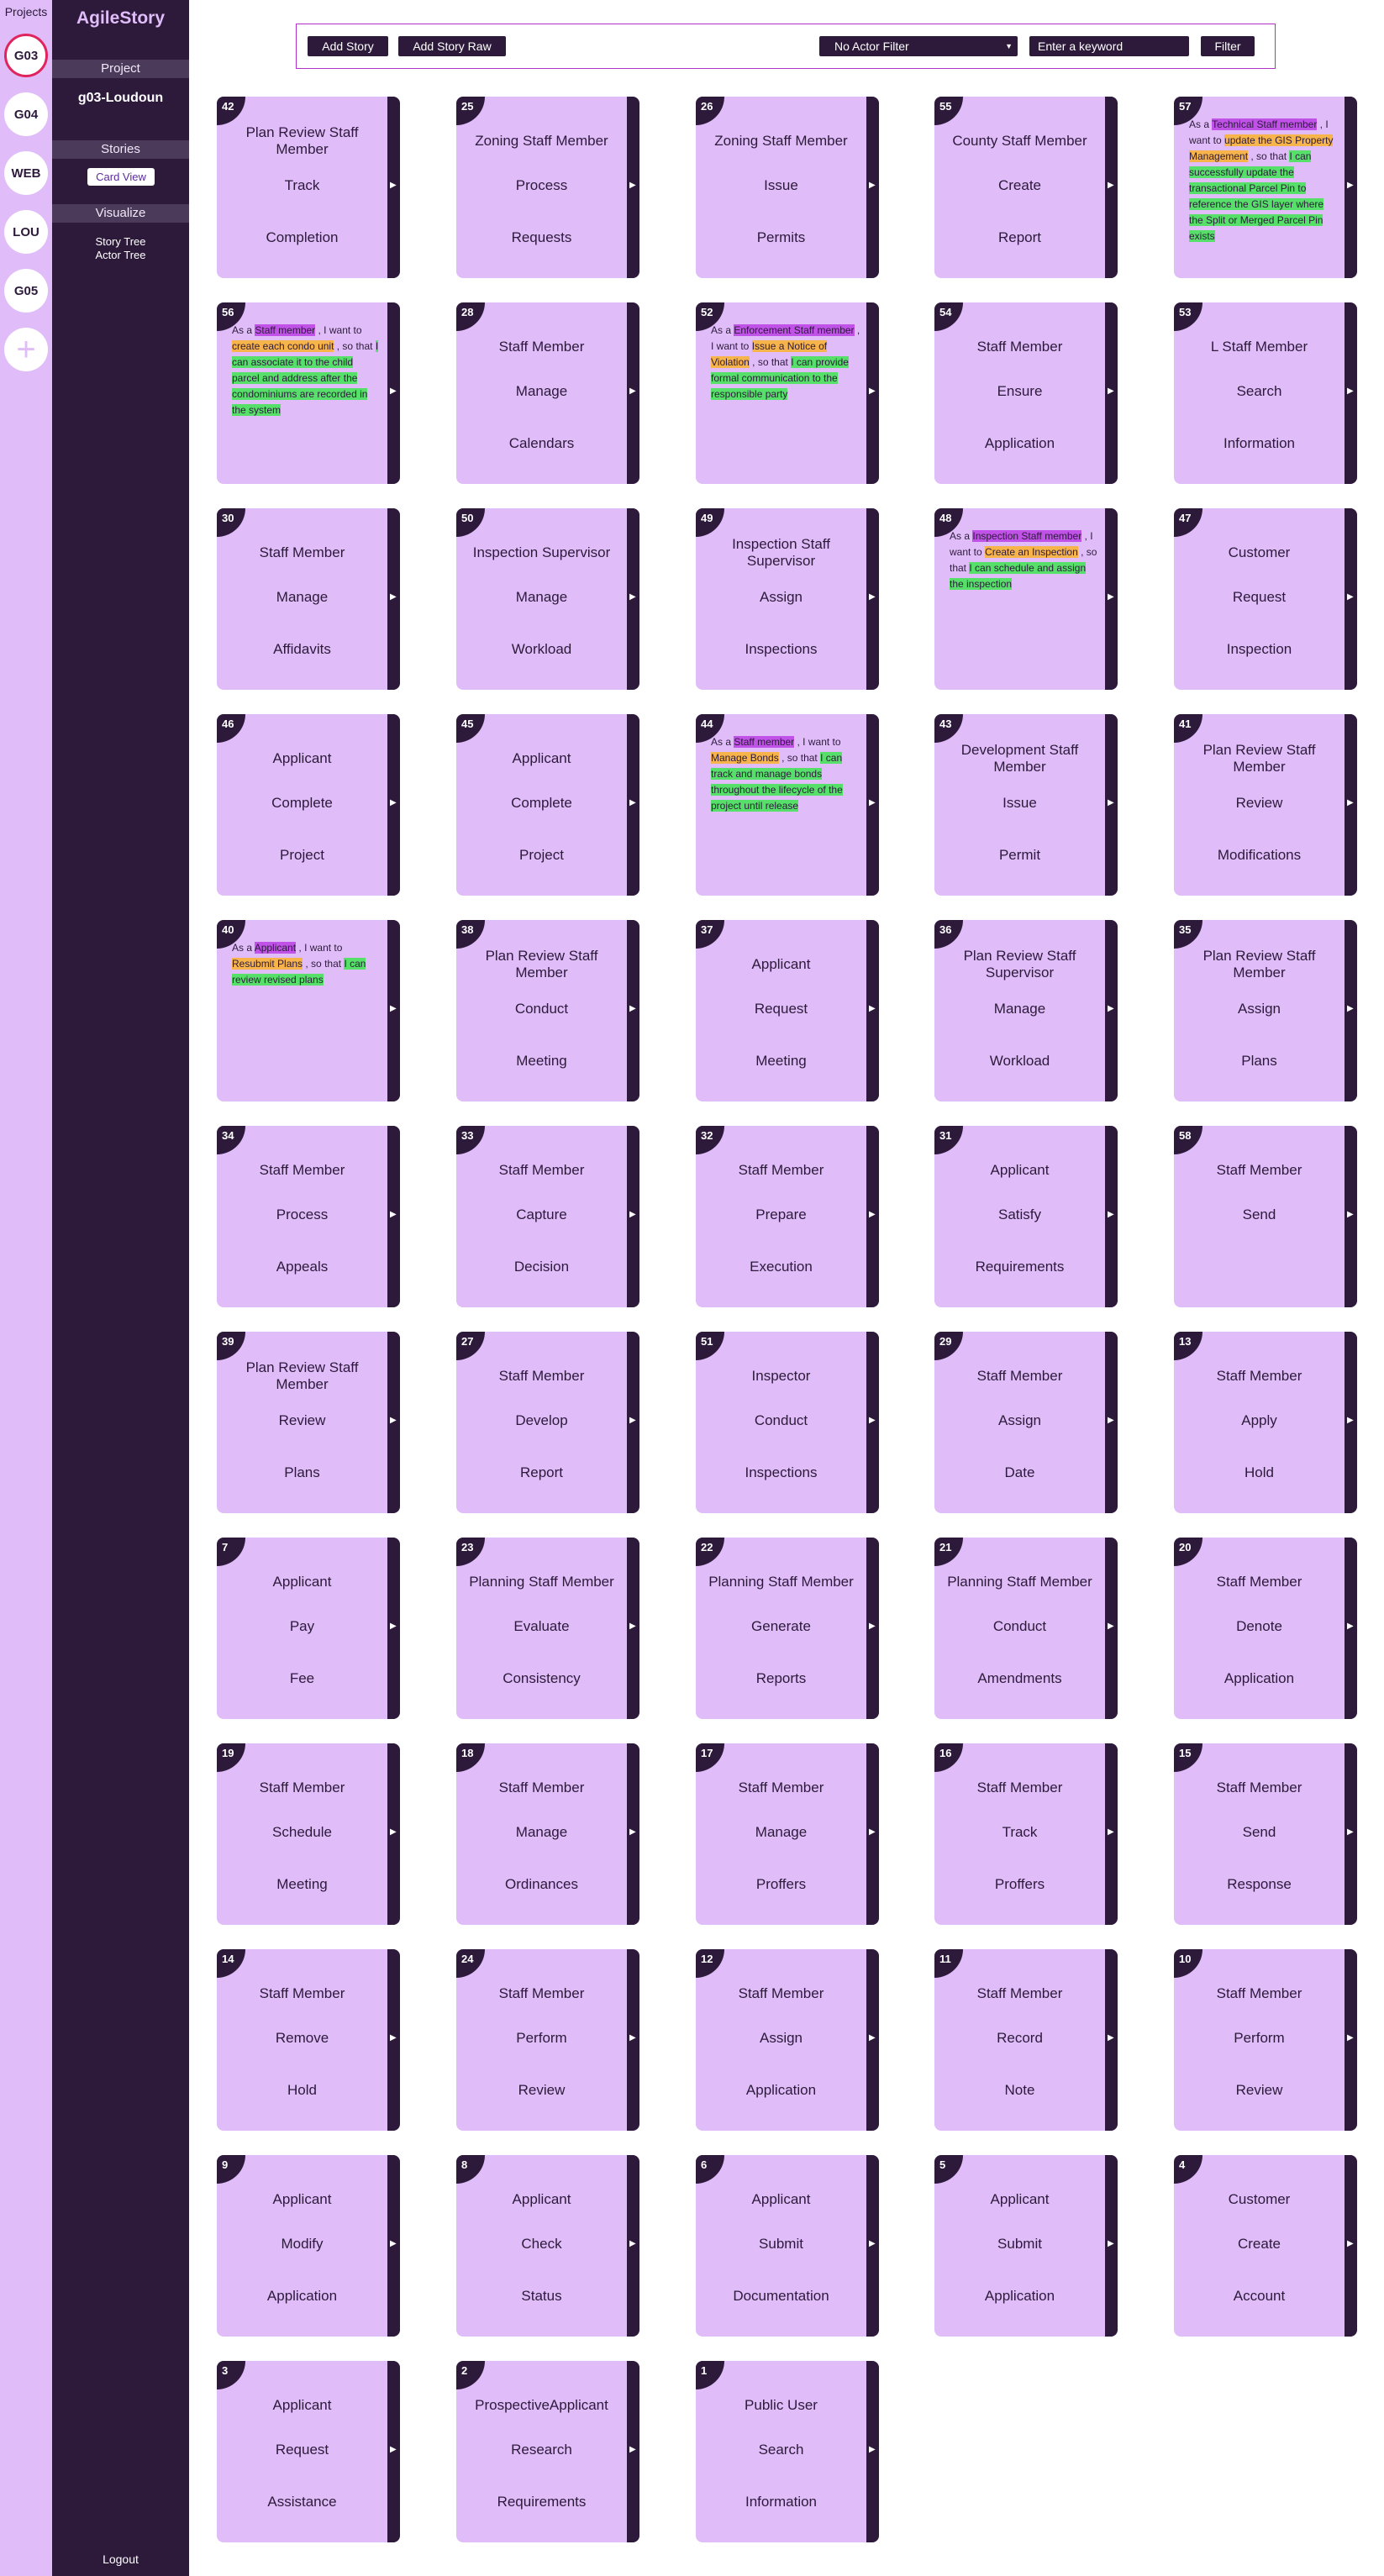 Image resolution: width=1384 pixels, height=2576 pixels. Describe the element at coordinates (452, 46) in the screenshot. I see `add-story-raw-button: Add Story Raw` at that location.